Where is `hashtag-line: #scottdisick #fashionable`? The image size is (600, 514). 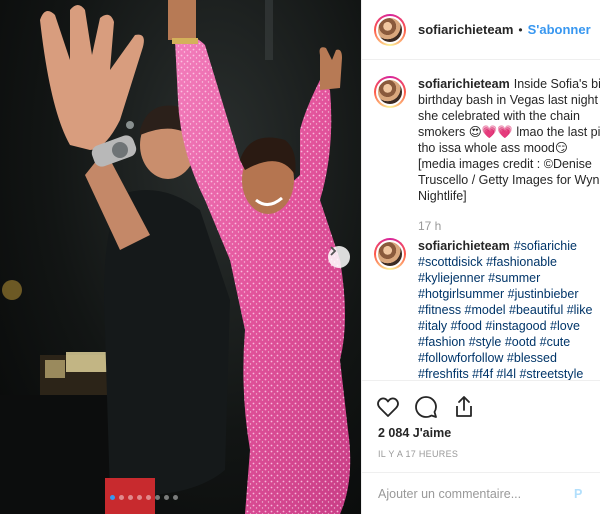
hashtag-line: #scottdisick #fashionable is located at coordinates (509, 262).